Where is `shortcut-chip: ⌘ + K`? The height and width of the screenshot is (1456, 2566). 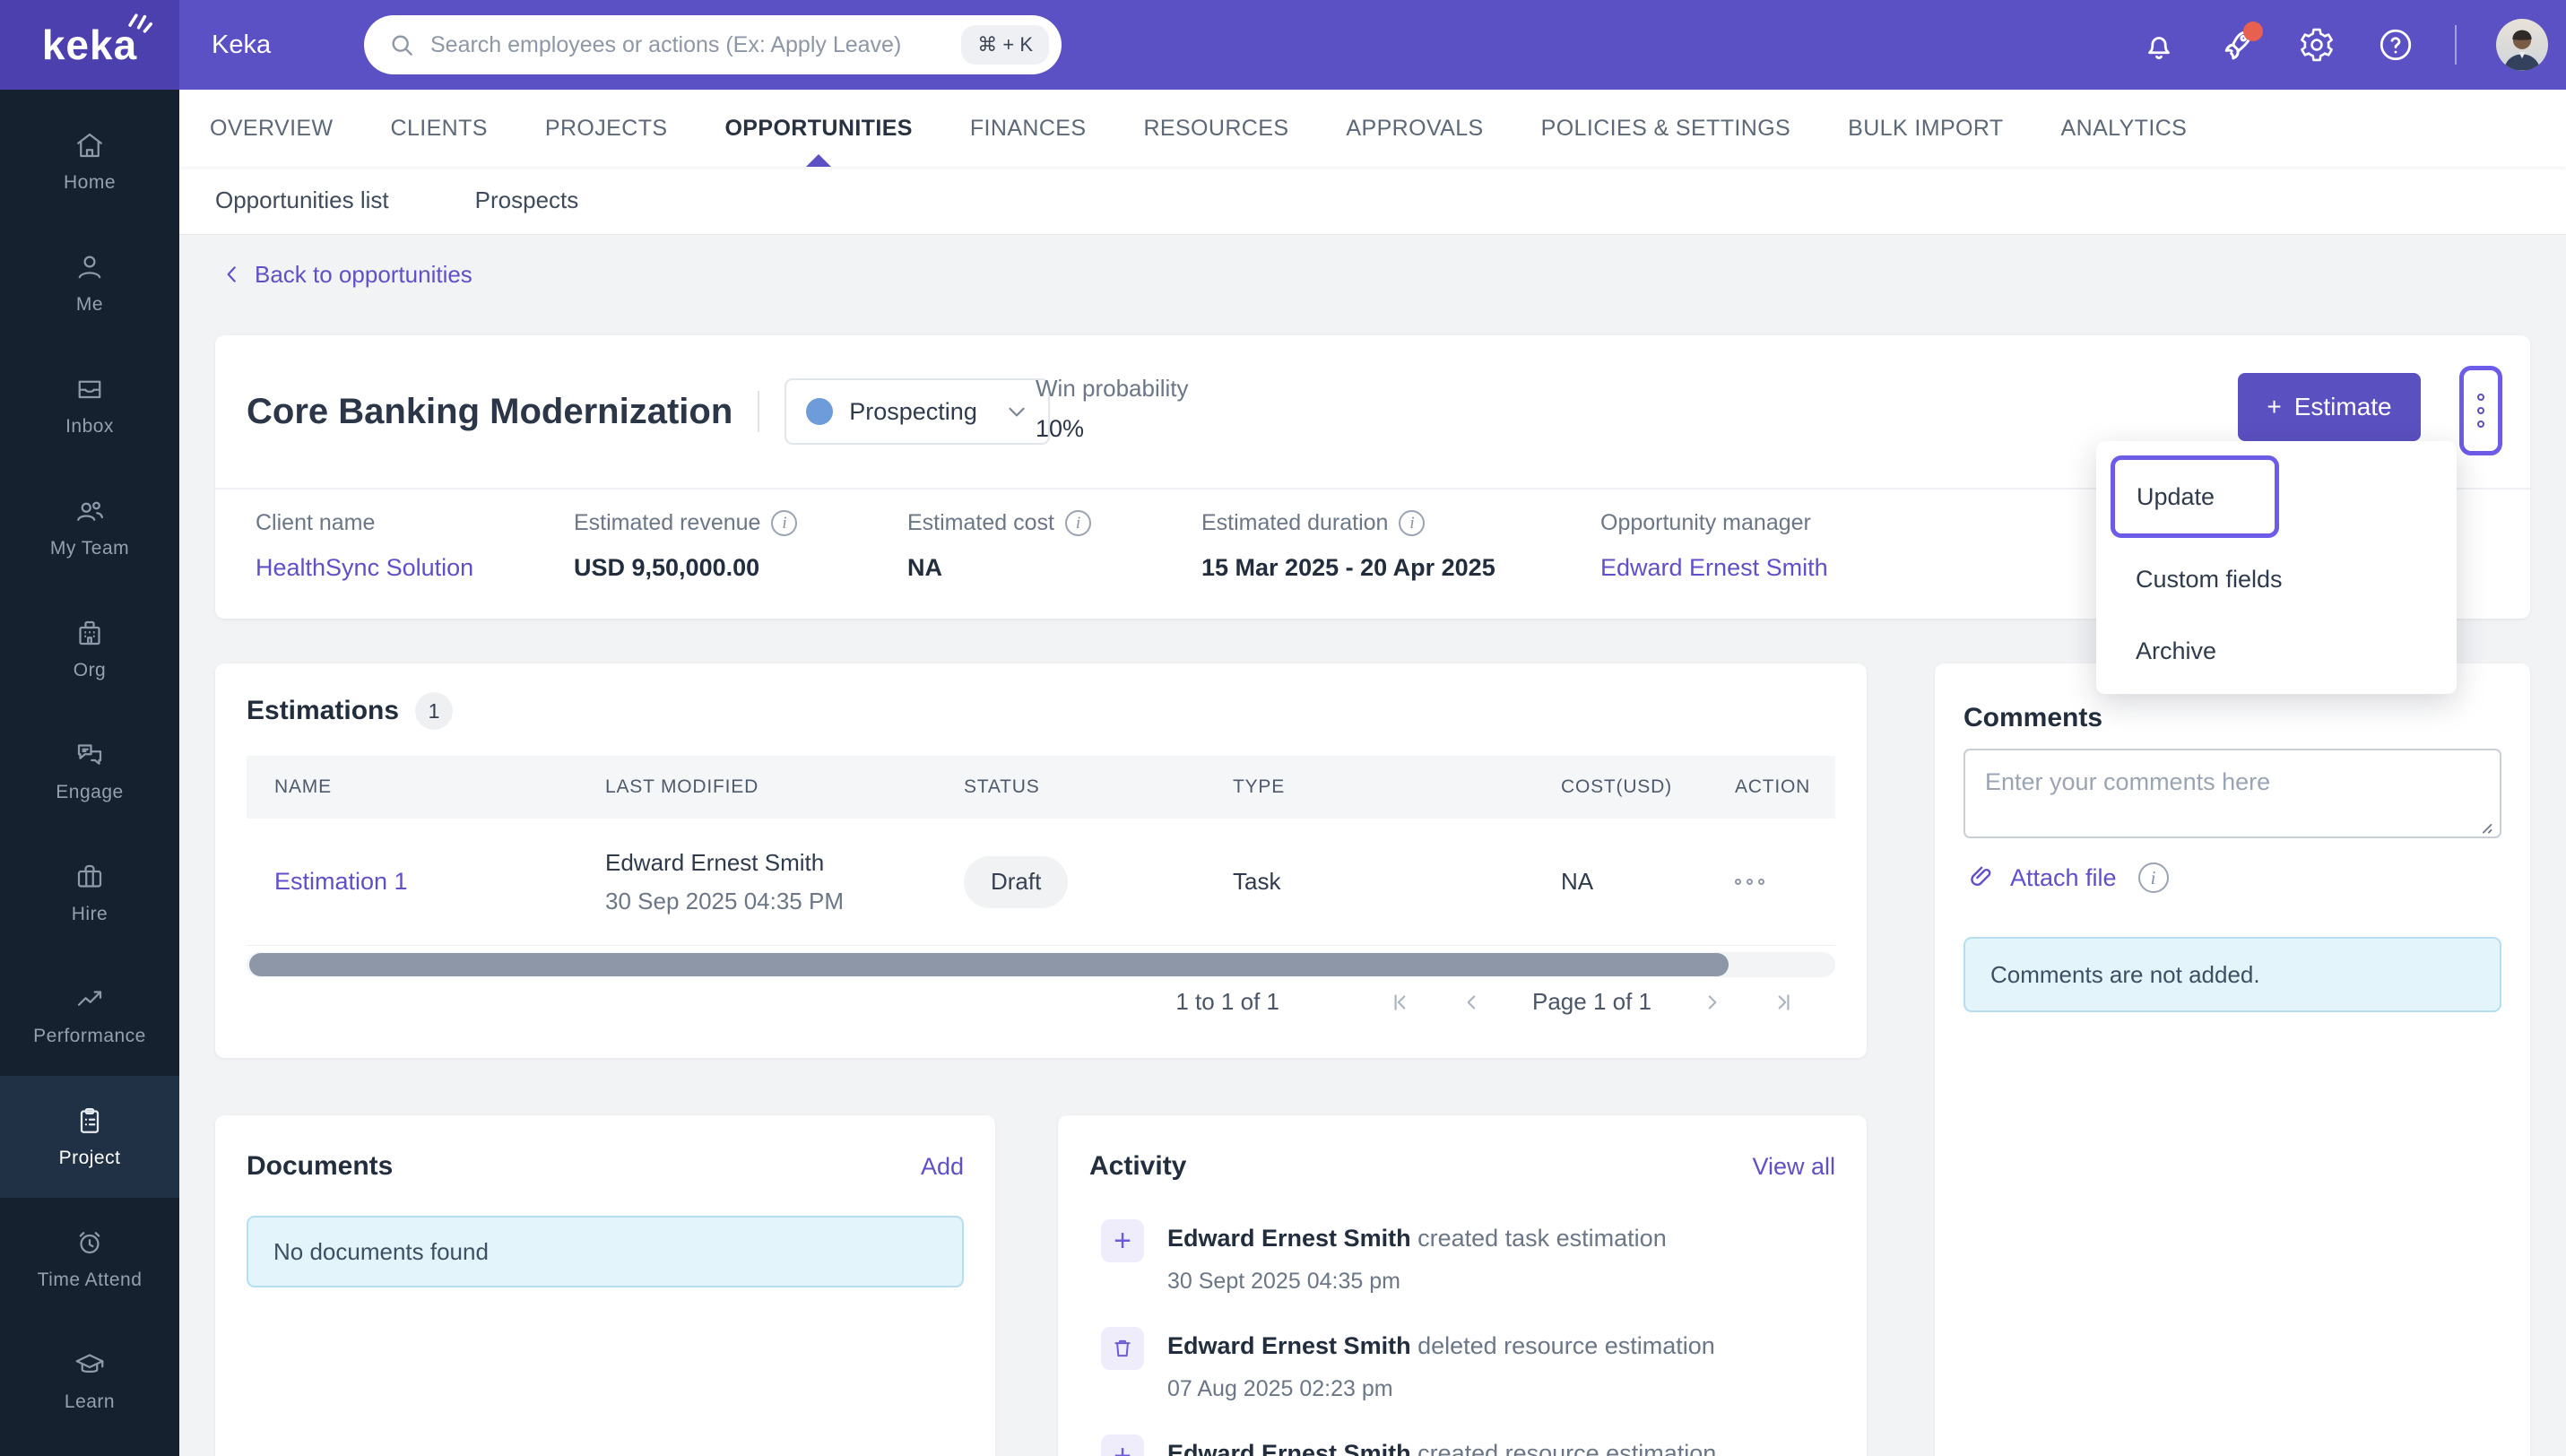 shortcut-chip: ⌘ + K is located at coordinates (1005, 45).